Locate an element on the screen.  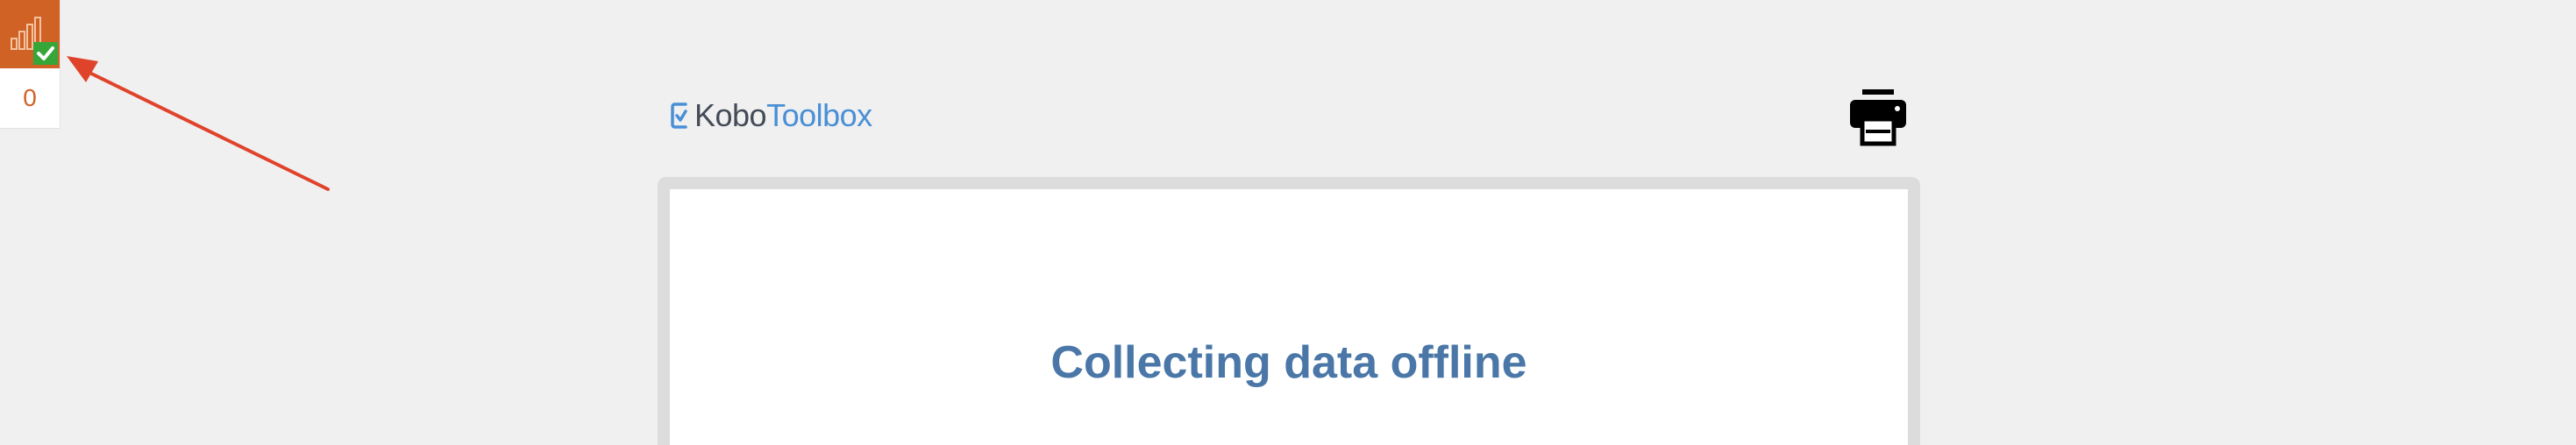
logo-text-kobo: Kobo is located at coordinates (730, 115).